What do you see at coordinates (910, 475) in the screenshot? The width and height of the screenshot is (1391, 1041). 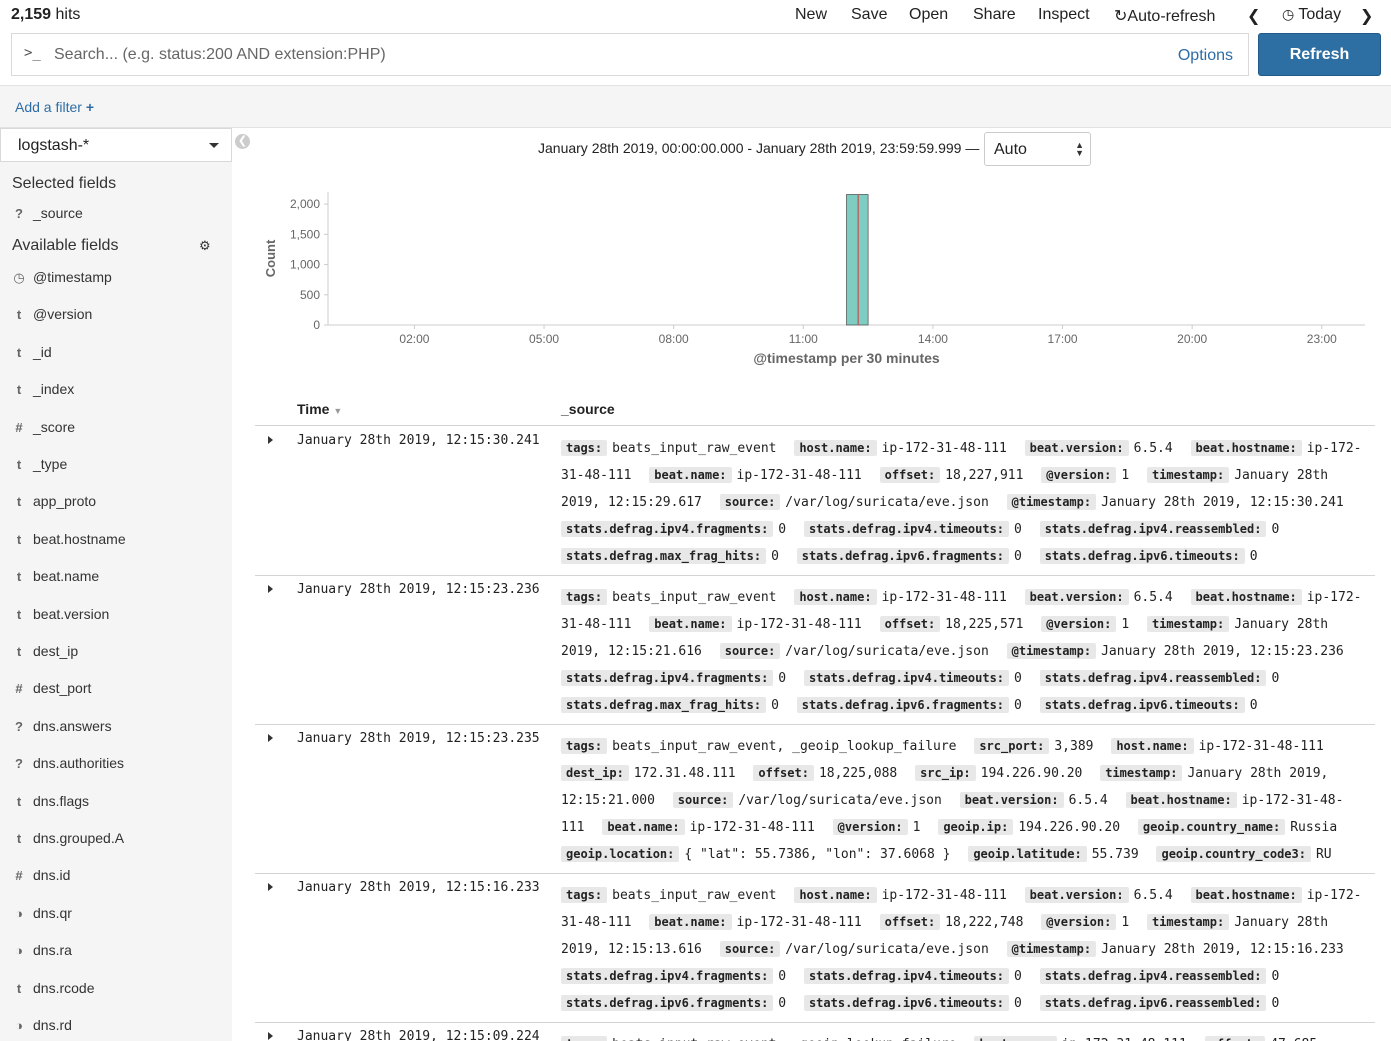 I see `source-field-key: offset:` at bounding box center [910, 475].